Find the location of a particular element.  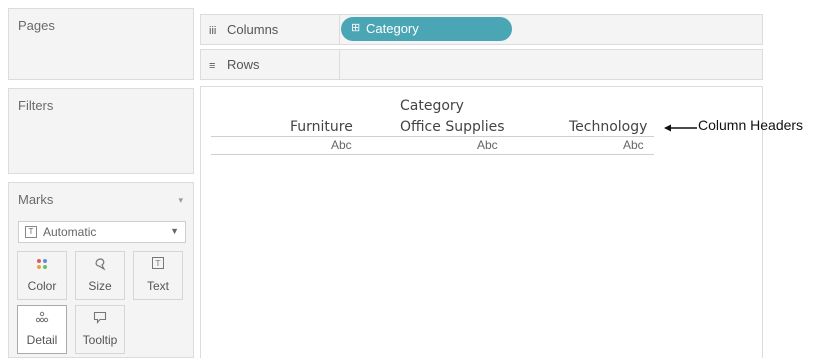

filters-card: Filters is located at coordinates (101, 131).